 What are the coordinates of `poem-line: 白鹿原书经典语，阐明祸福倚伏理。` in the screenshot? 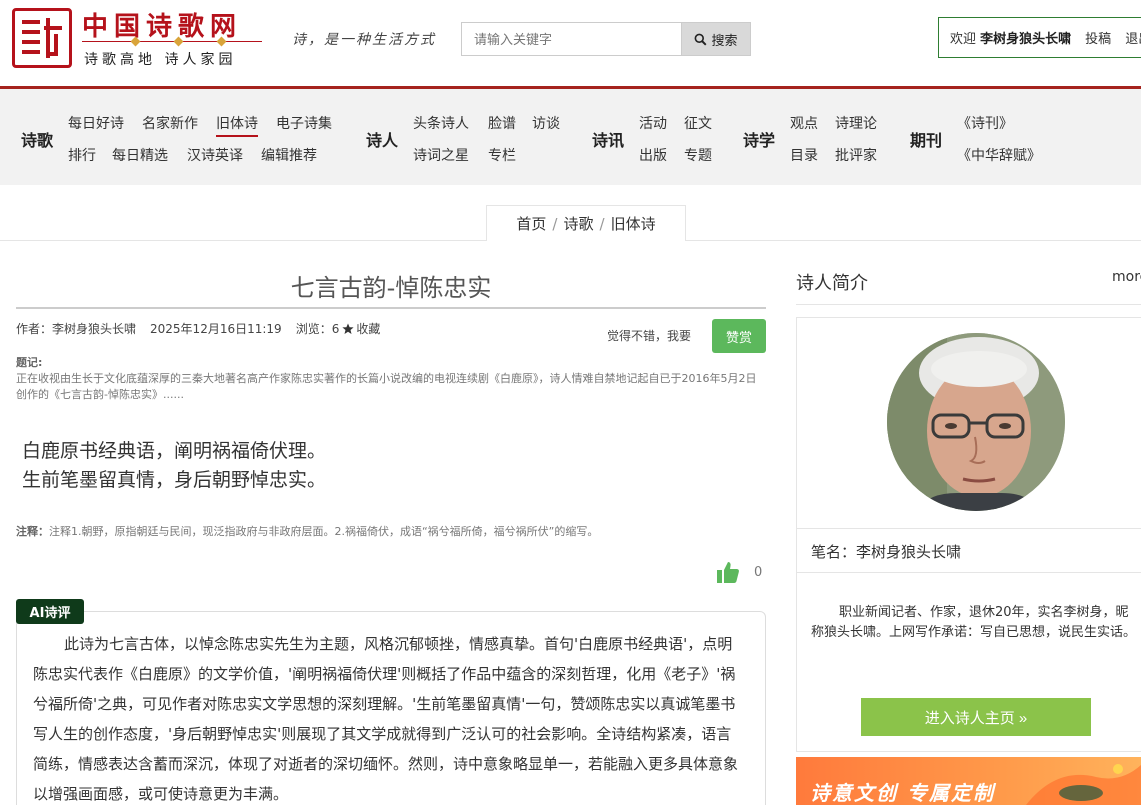 It's located at (174, 451).